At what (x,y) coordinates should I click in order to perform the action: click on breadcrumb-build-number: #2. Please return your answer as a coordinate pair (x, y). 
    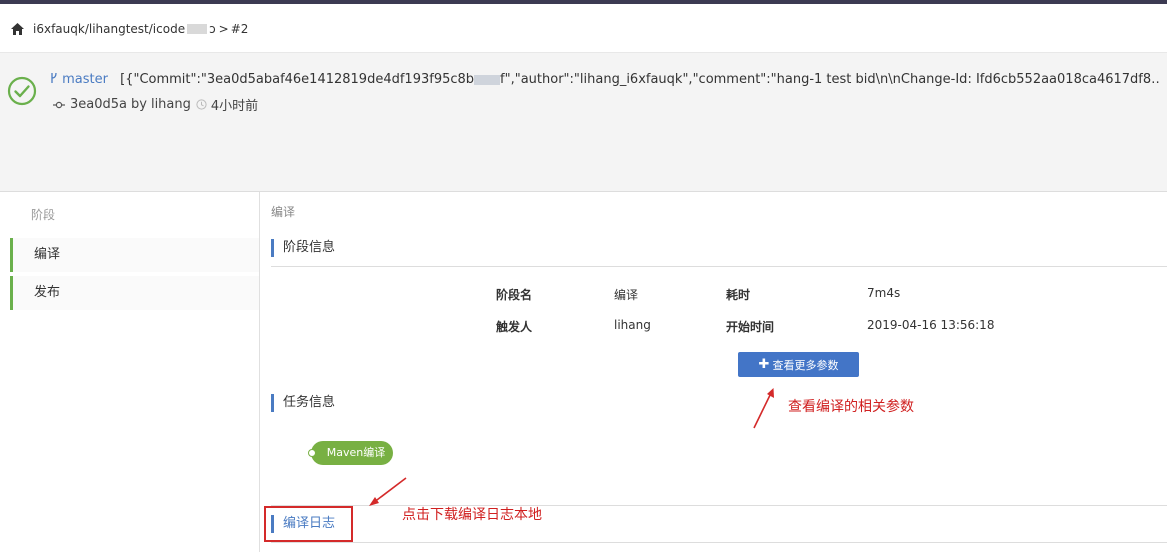
    Looking at the image, I should click on (239, 29).